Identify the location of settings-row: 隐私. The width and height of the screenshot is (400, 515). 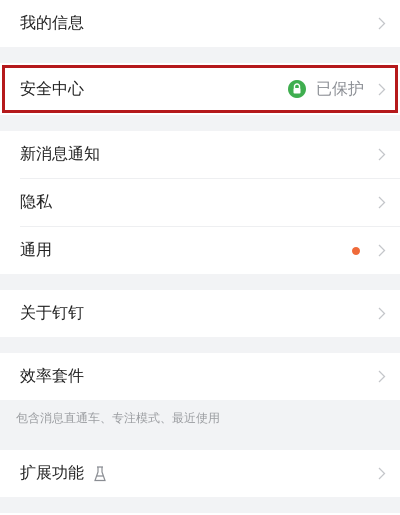
(200, 202).